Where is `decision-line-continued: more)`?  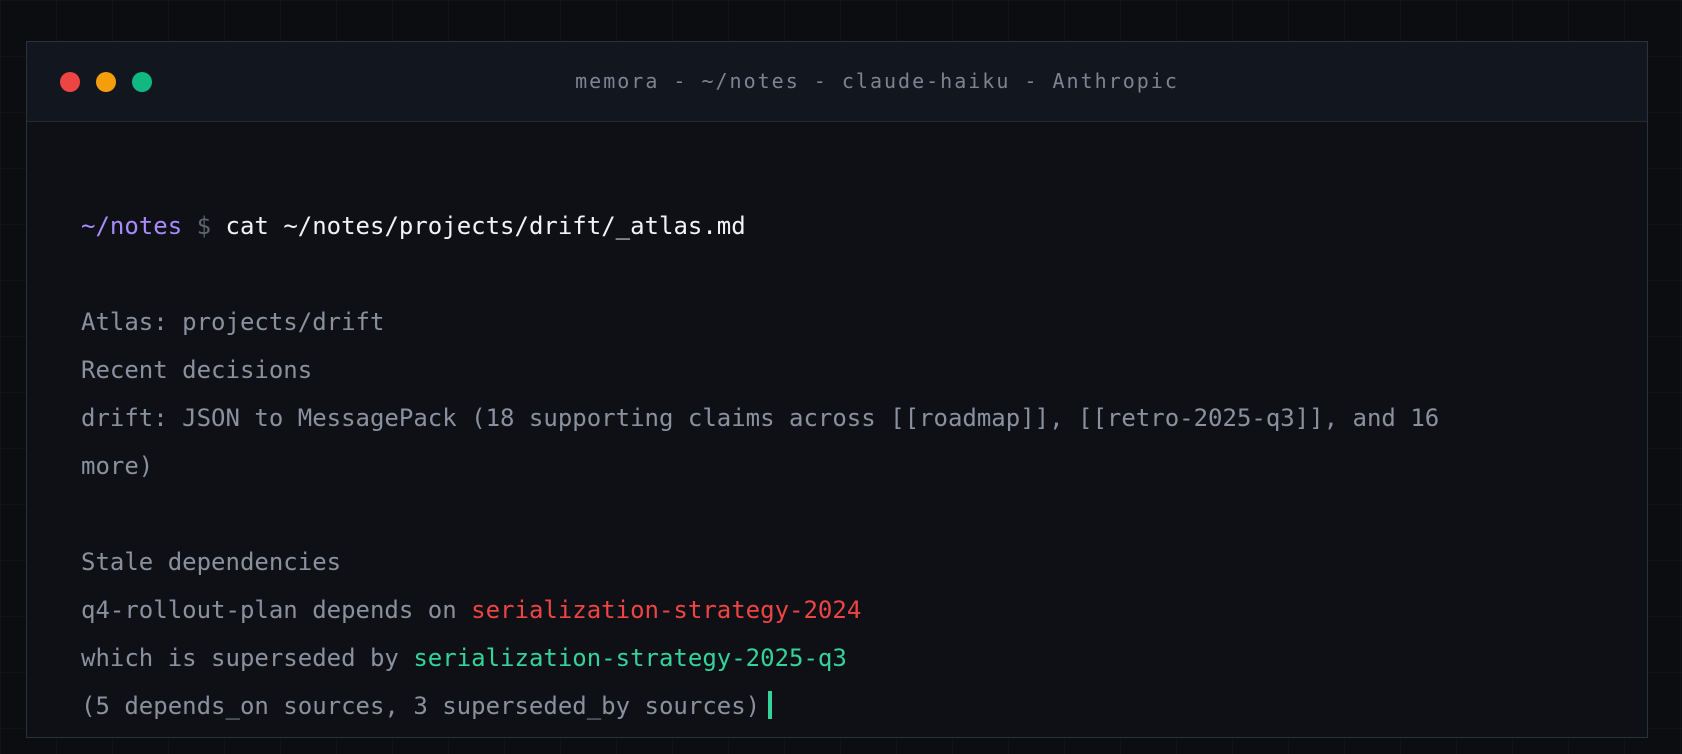 decision-line-continued: more) is located at coordinates (117, 466).